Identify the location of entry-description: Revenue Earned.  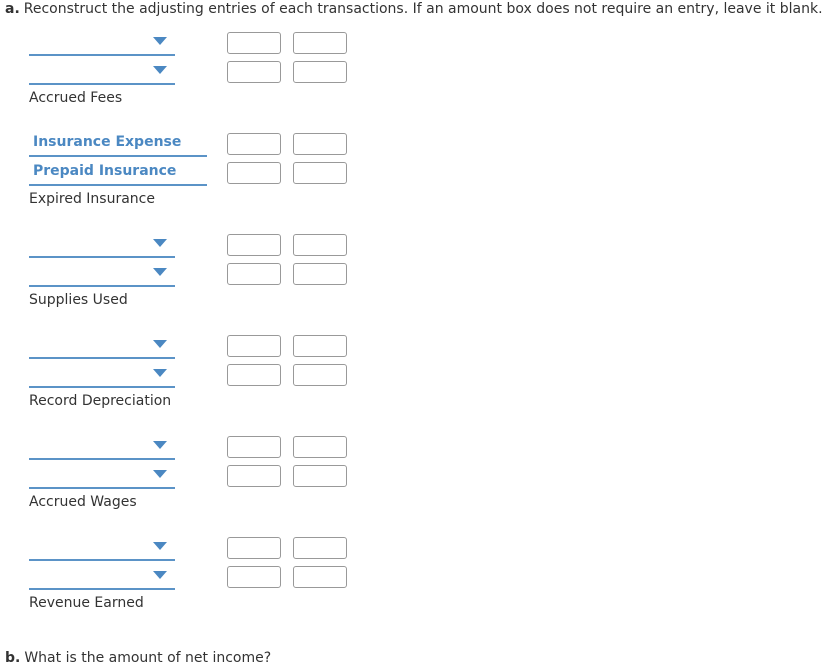
(86, 603).